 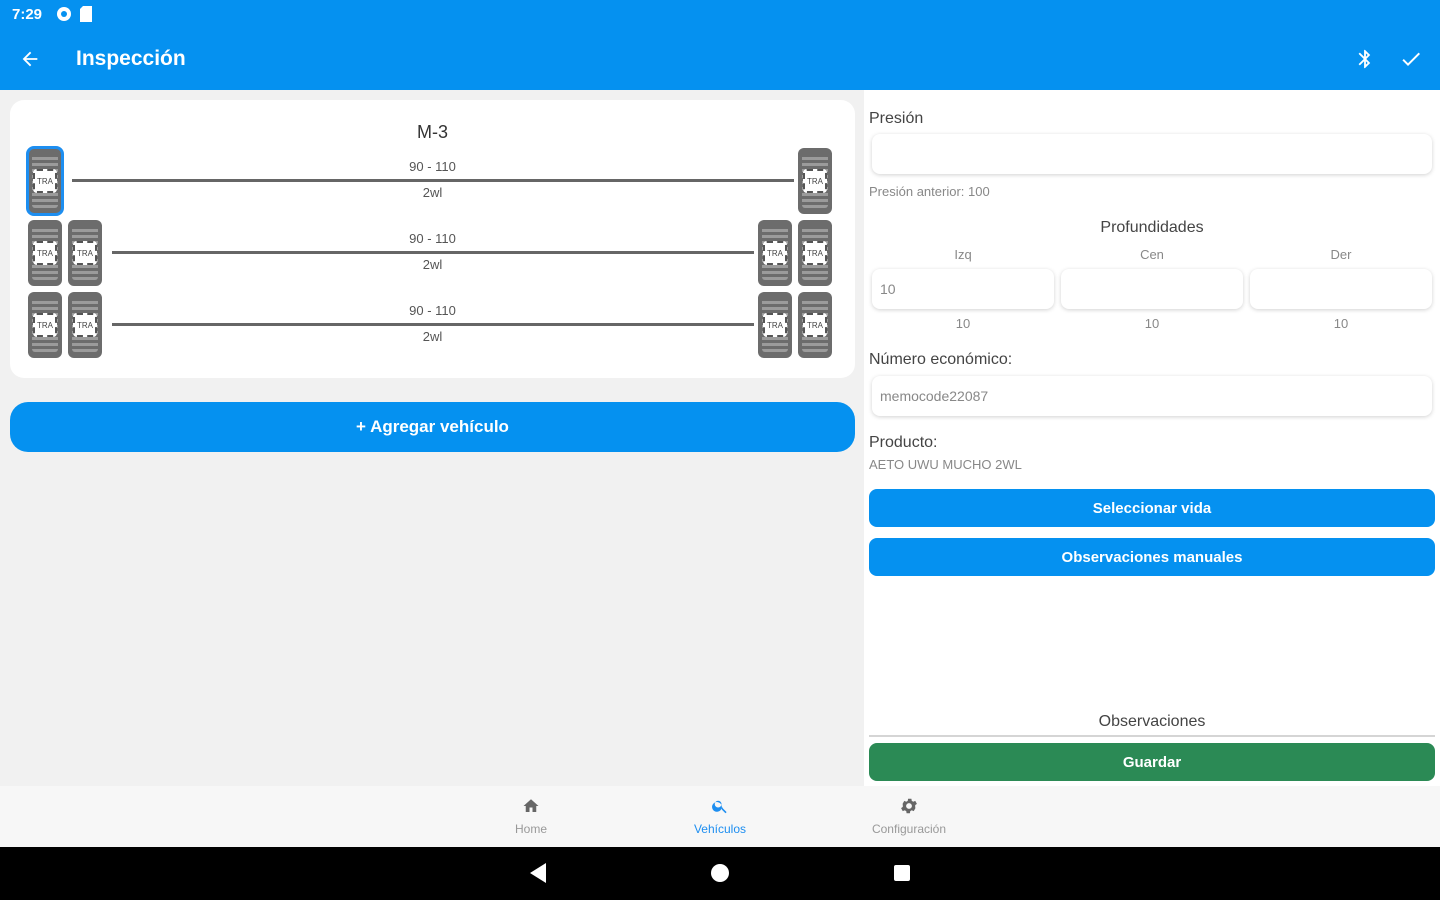 What do you see at coordinates (1341, 323) in the screenshot?
I see `depth-previous-right: 10` at bounding box center [1341, 323].